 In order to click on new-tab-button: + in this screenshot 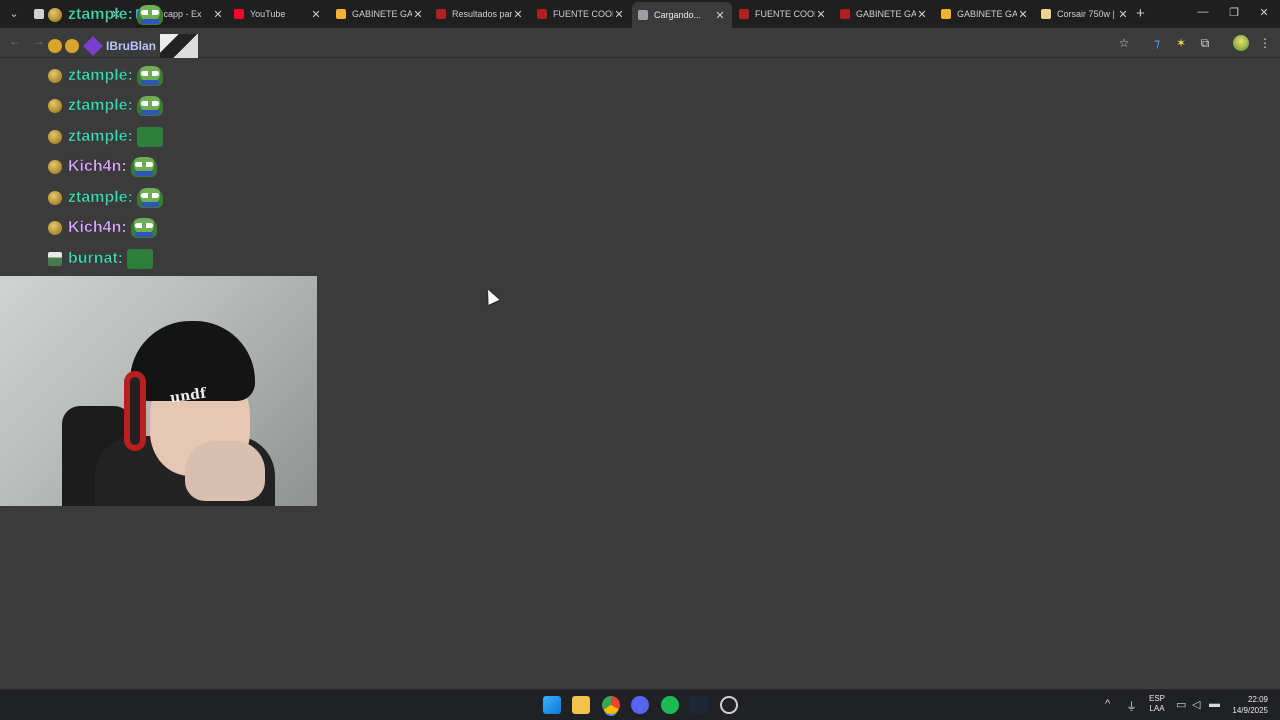, I will do `click(1140, 13)`.